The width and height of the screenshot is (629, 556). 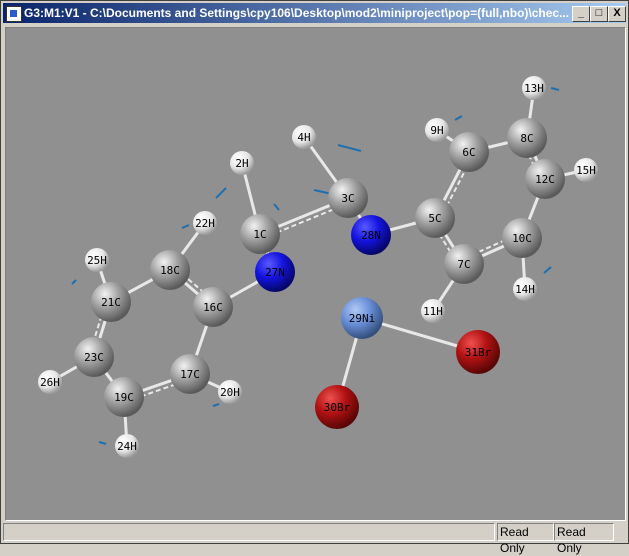 What do you see at coordinates (617, 14) in the screenshot?
I see `close-button: X` at bounding box center [617, 14].